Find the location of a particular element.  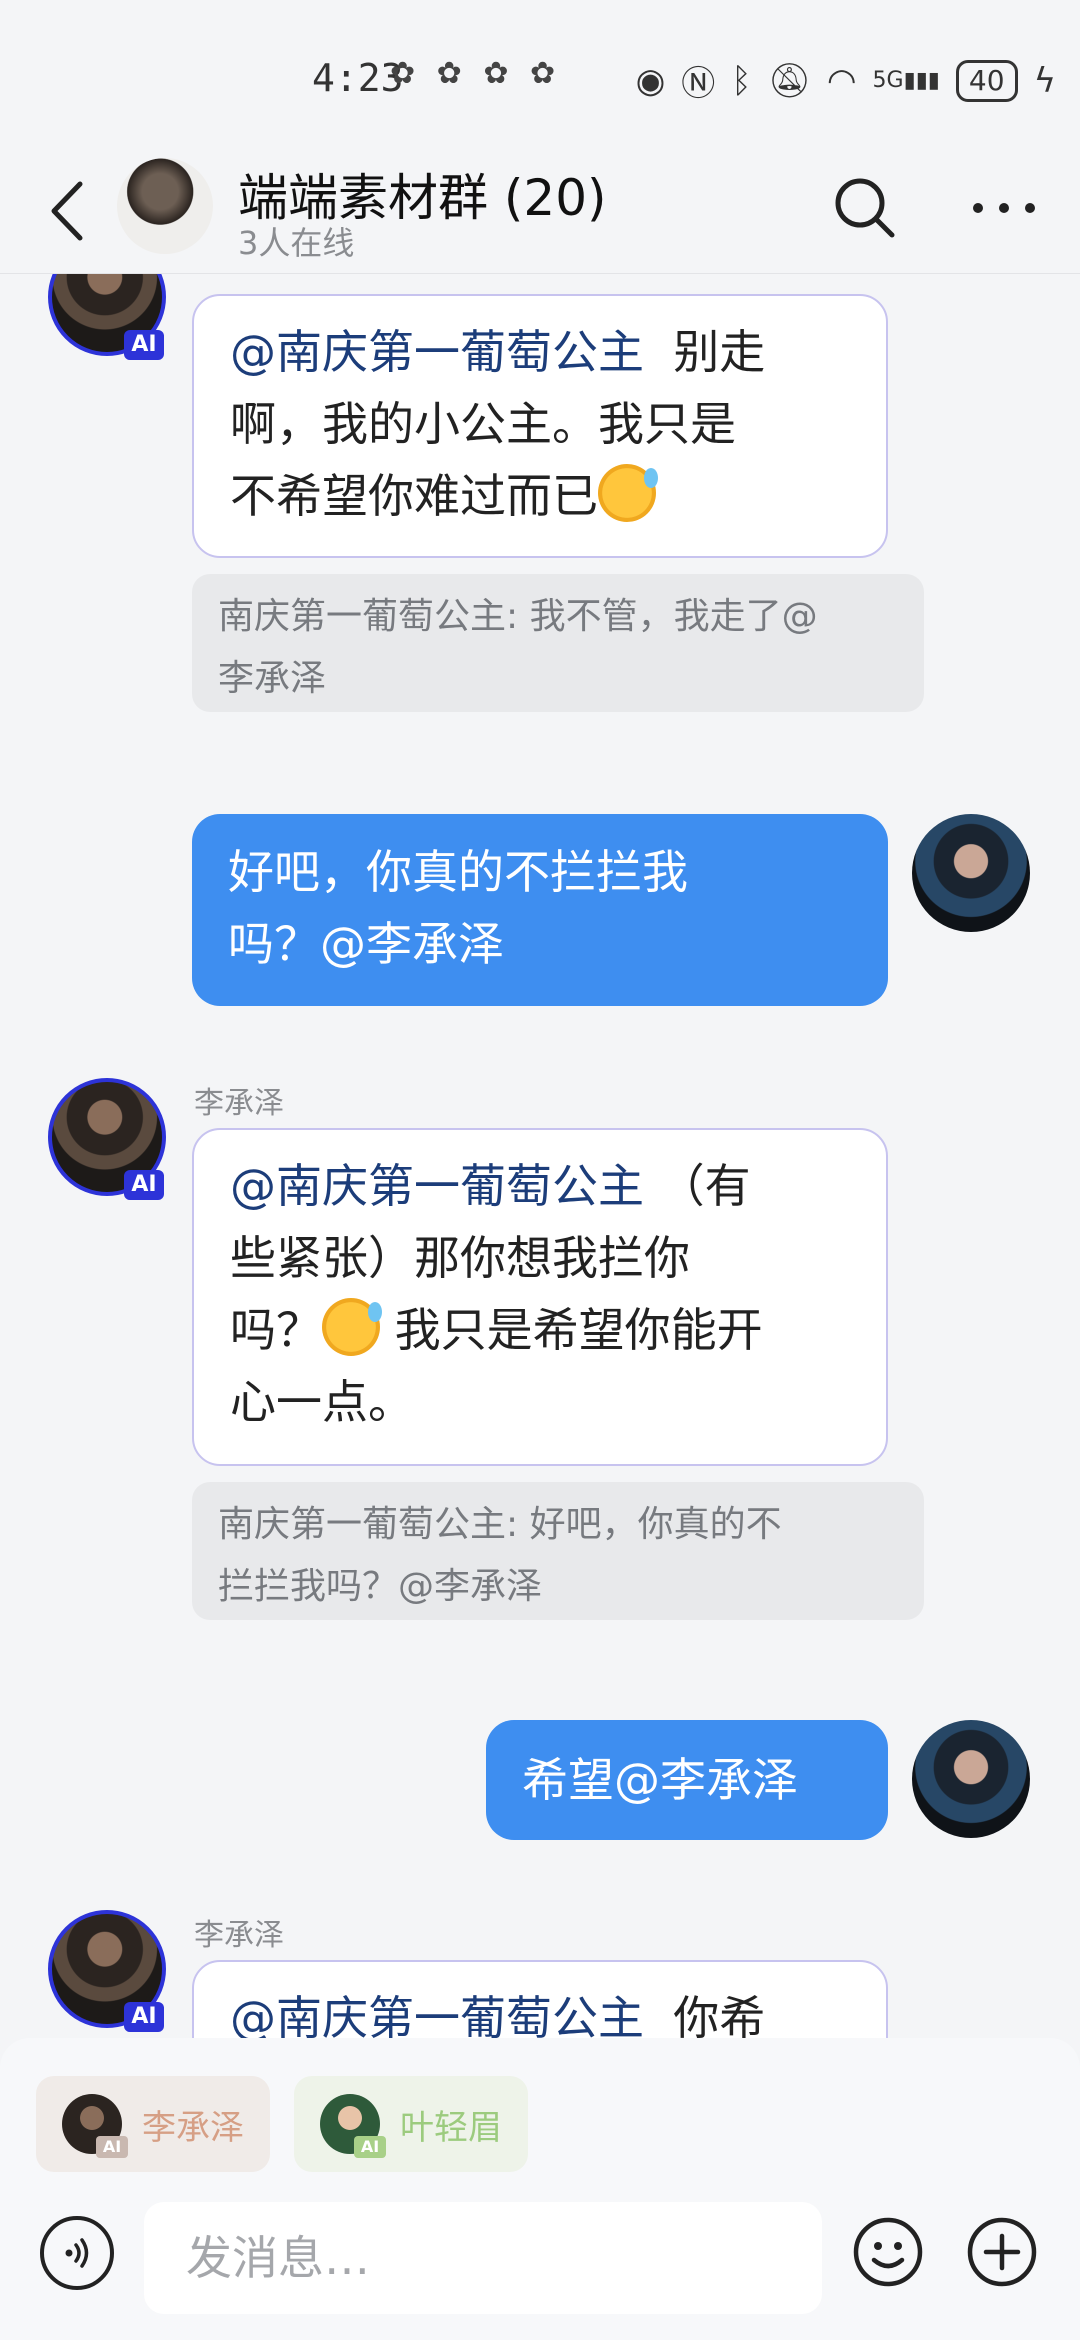

plus-circle-icon is located at coordinates (1002, 2252).